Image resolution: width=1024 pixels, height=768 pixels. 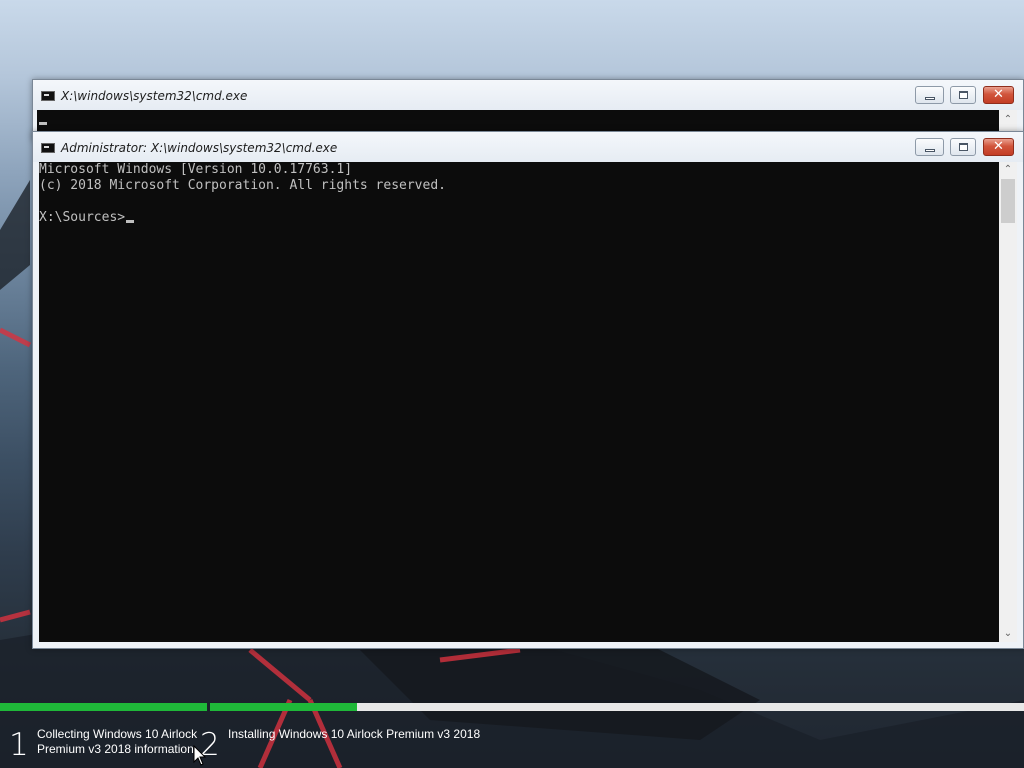 What do you see at coordinates (82, 217) in the screenshot?
I see `prompt-text: X:\Sources>` at bounding box center [82, 217].